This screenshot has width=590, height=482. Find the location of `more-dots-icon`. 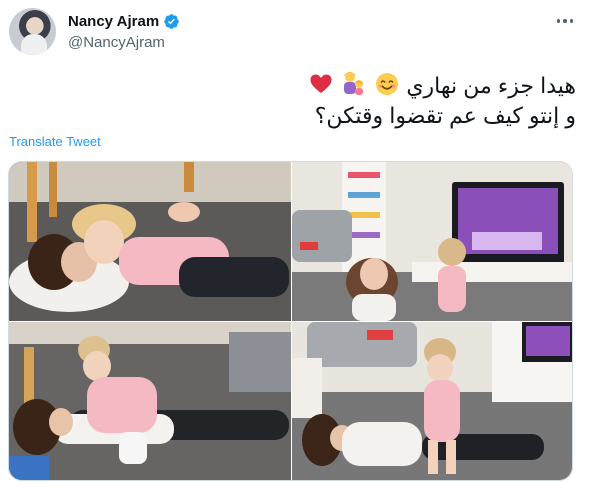

more-dots-icon is located at coordinates (565, 21).